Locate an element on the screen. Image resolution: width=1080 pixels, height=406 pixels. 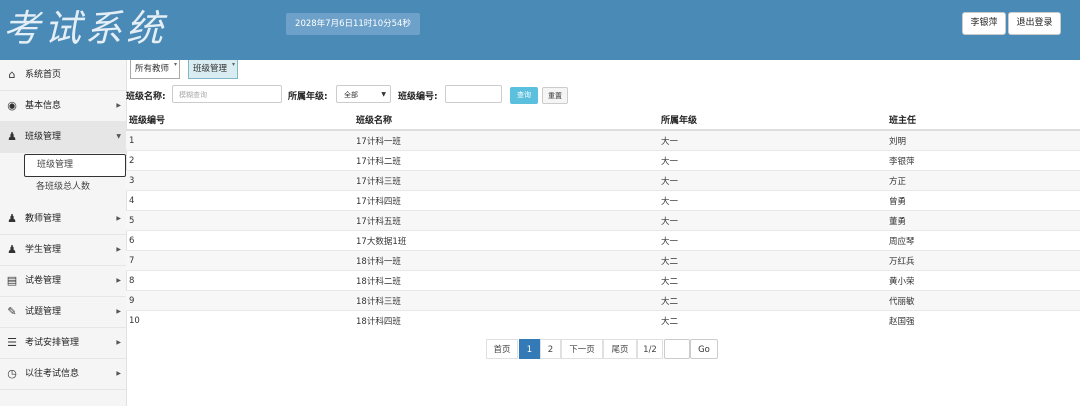
sidebar-item-label: 基本信息 is located at coordinates (43, 106).